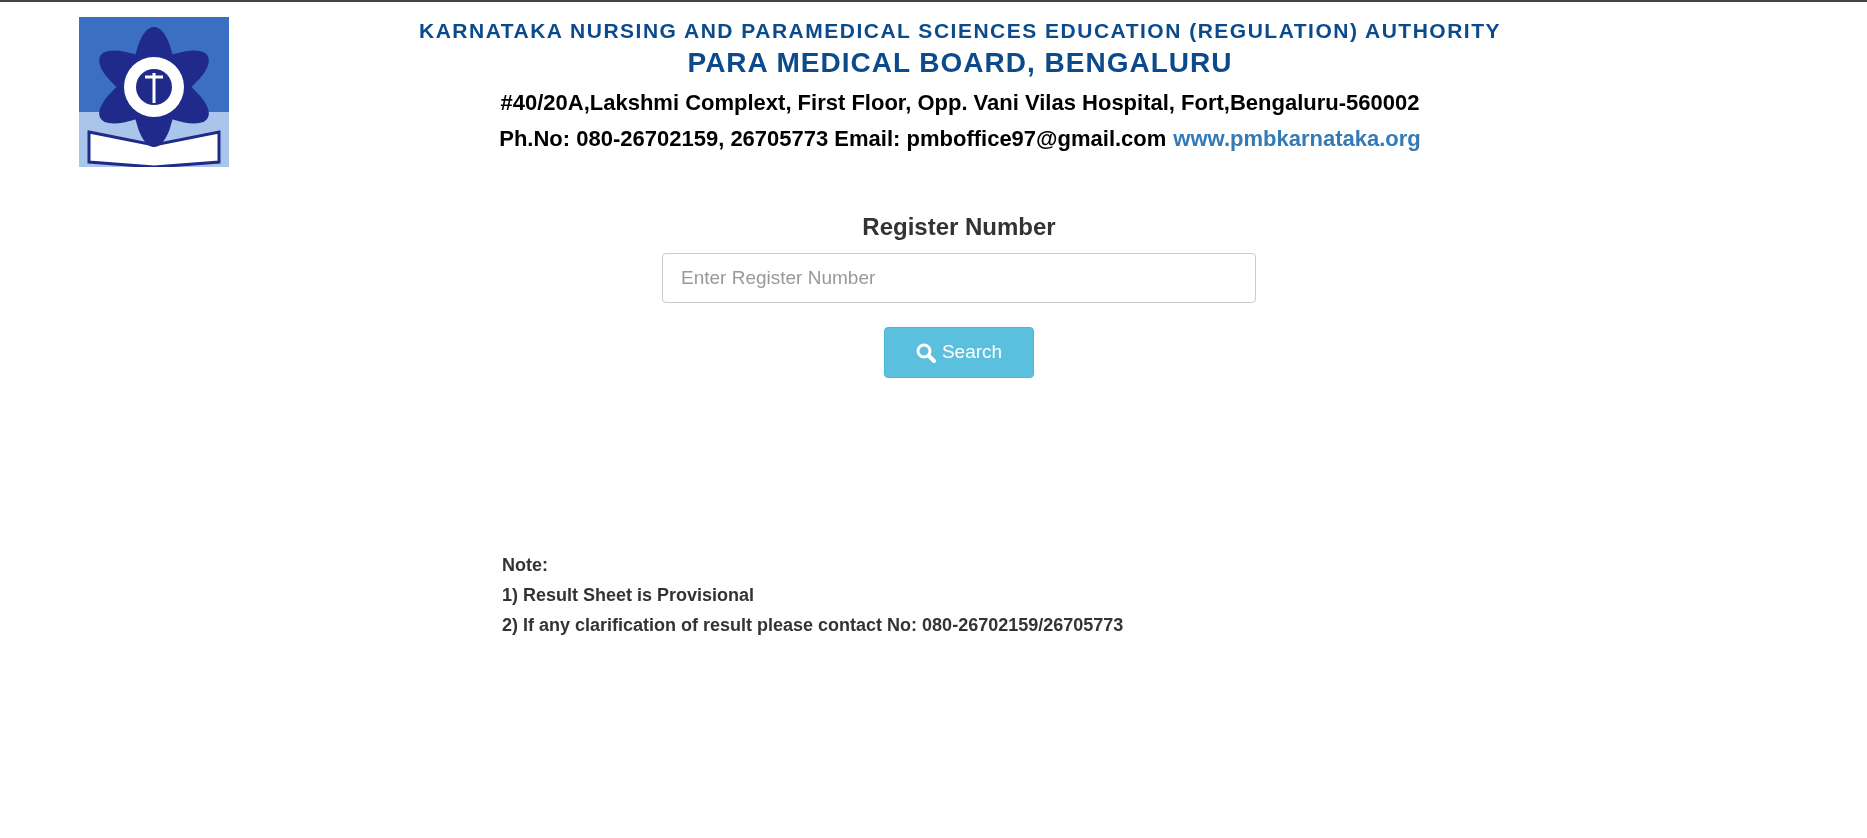 The height and width of the screenshot is (838, 1867). Describe the element at coordinates (960, 63) in the screenshot. I see `board-title: PARA MEDICAL BOARD, BENGALURU` at that location.